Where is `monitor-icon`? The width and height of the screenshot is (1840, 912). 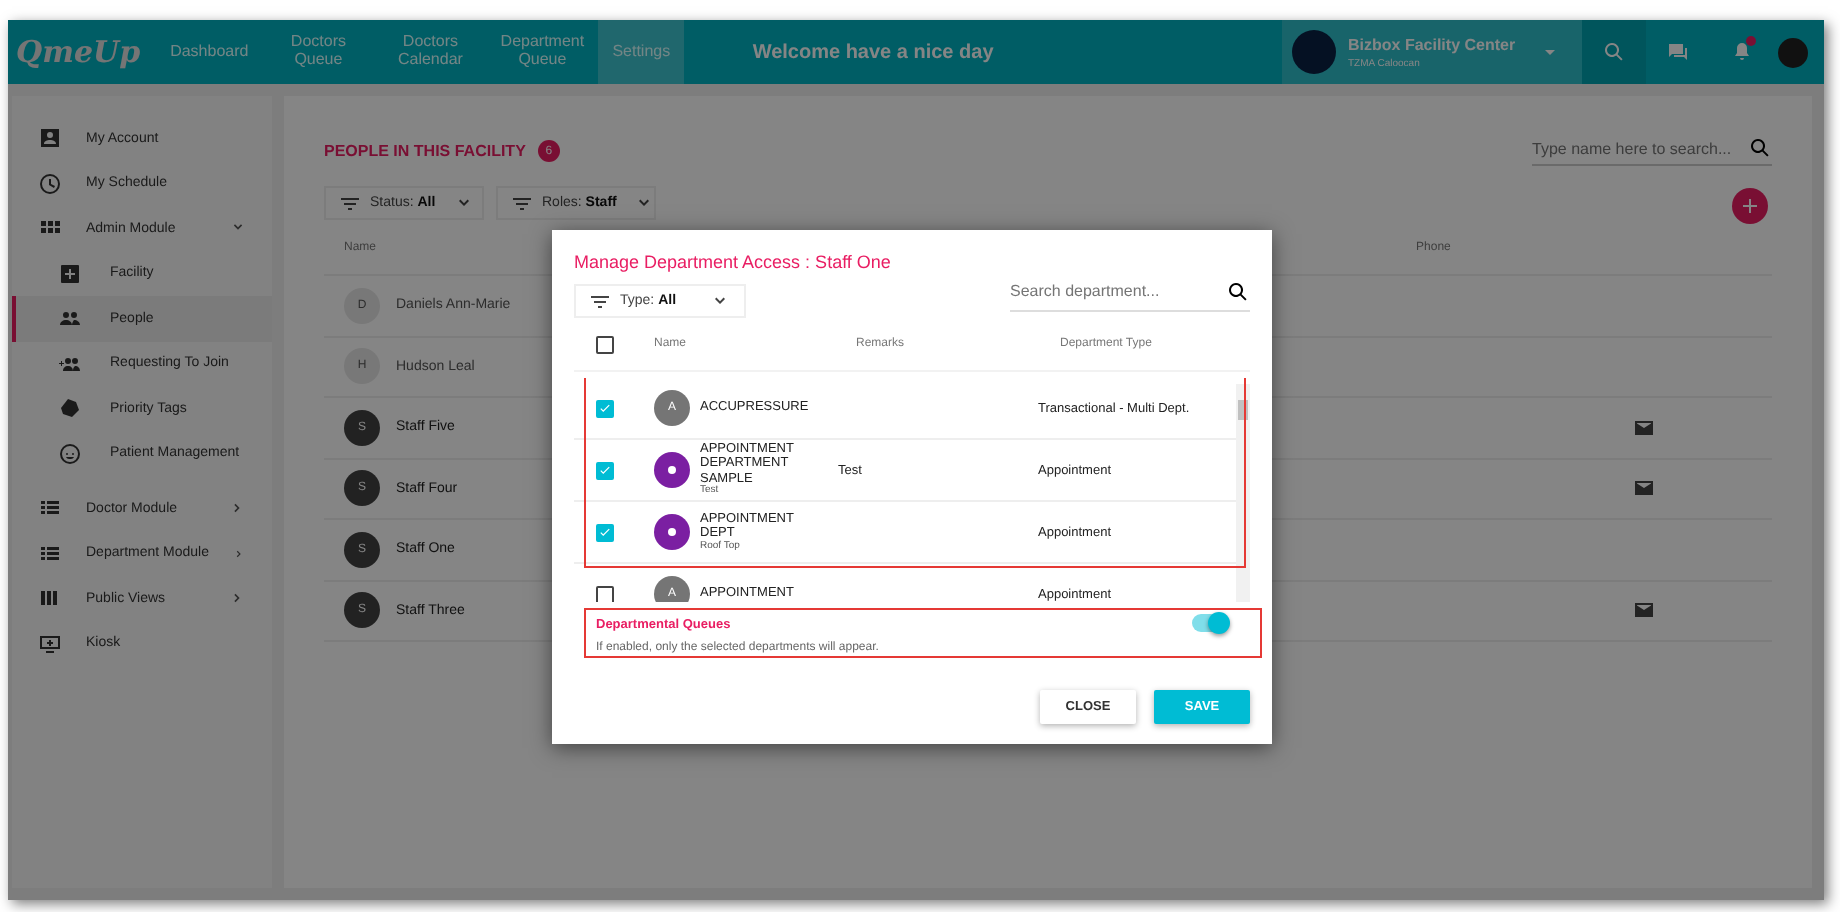 monitor-icon is located at coordinates (50, 643).